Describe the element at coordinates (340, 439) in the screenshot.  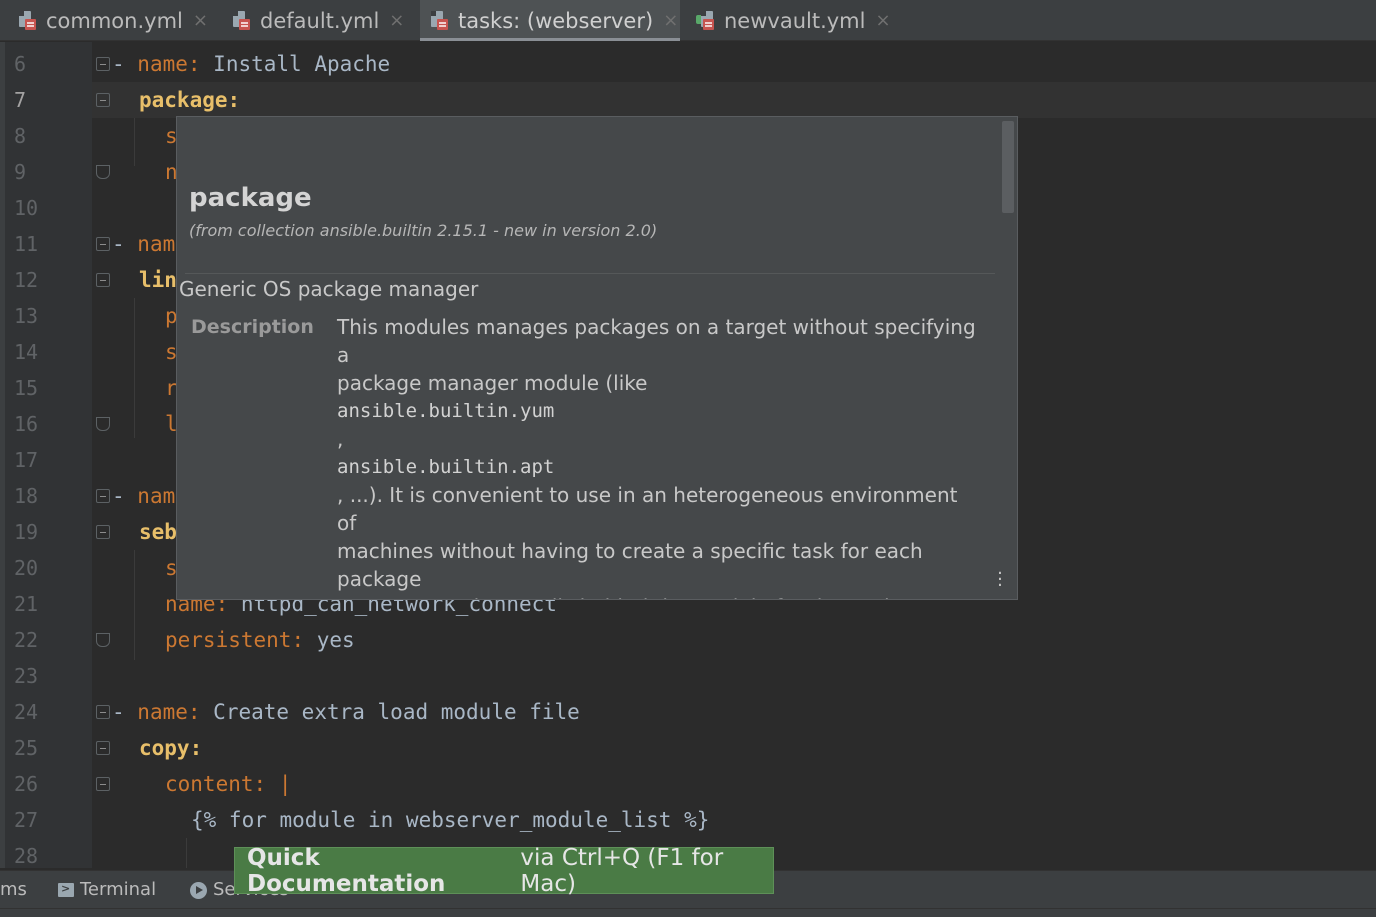
I see `doc-text-line: ,` at that location.